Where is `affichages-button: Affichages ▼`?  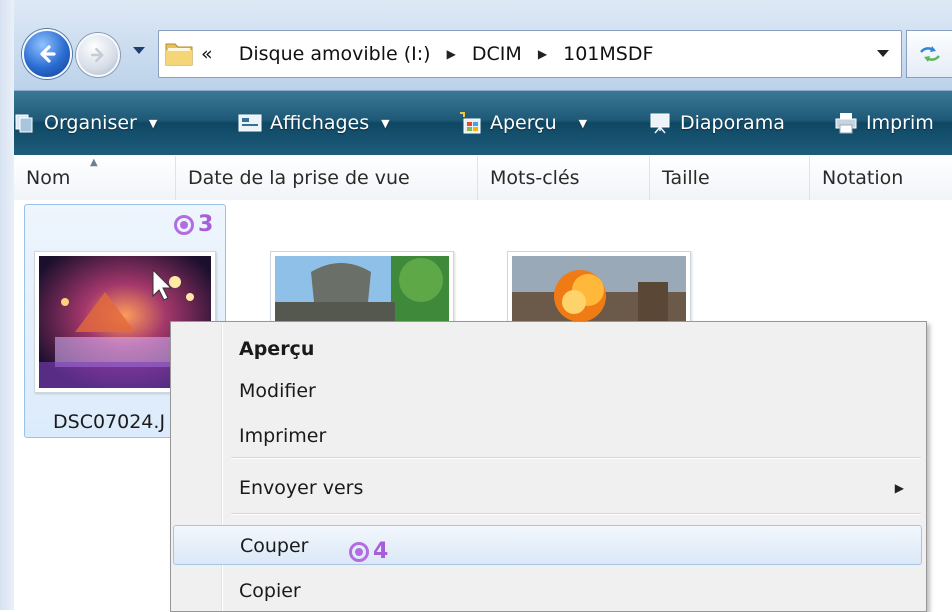 affichages-button: Affichages ▼ is located at coordinates (314, 123).